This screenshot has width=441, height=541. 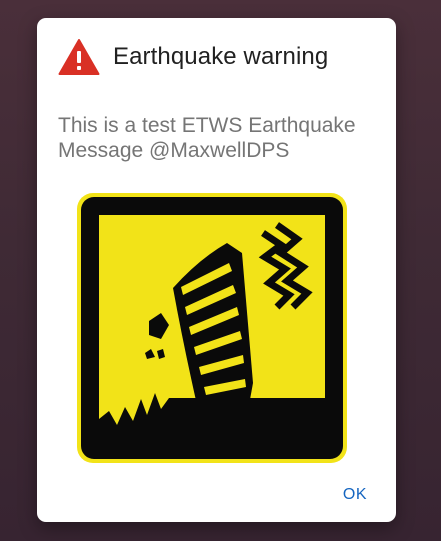 I want to click on warning-triangle-icon, so click(x=79, y=57).